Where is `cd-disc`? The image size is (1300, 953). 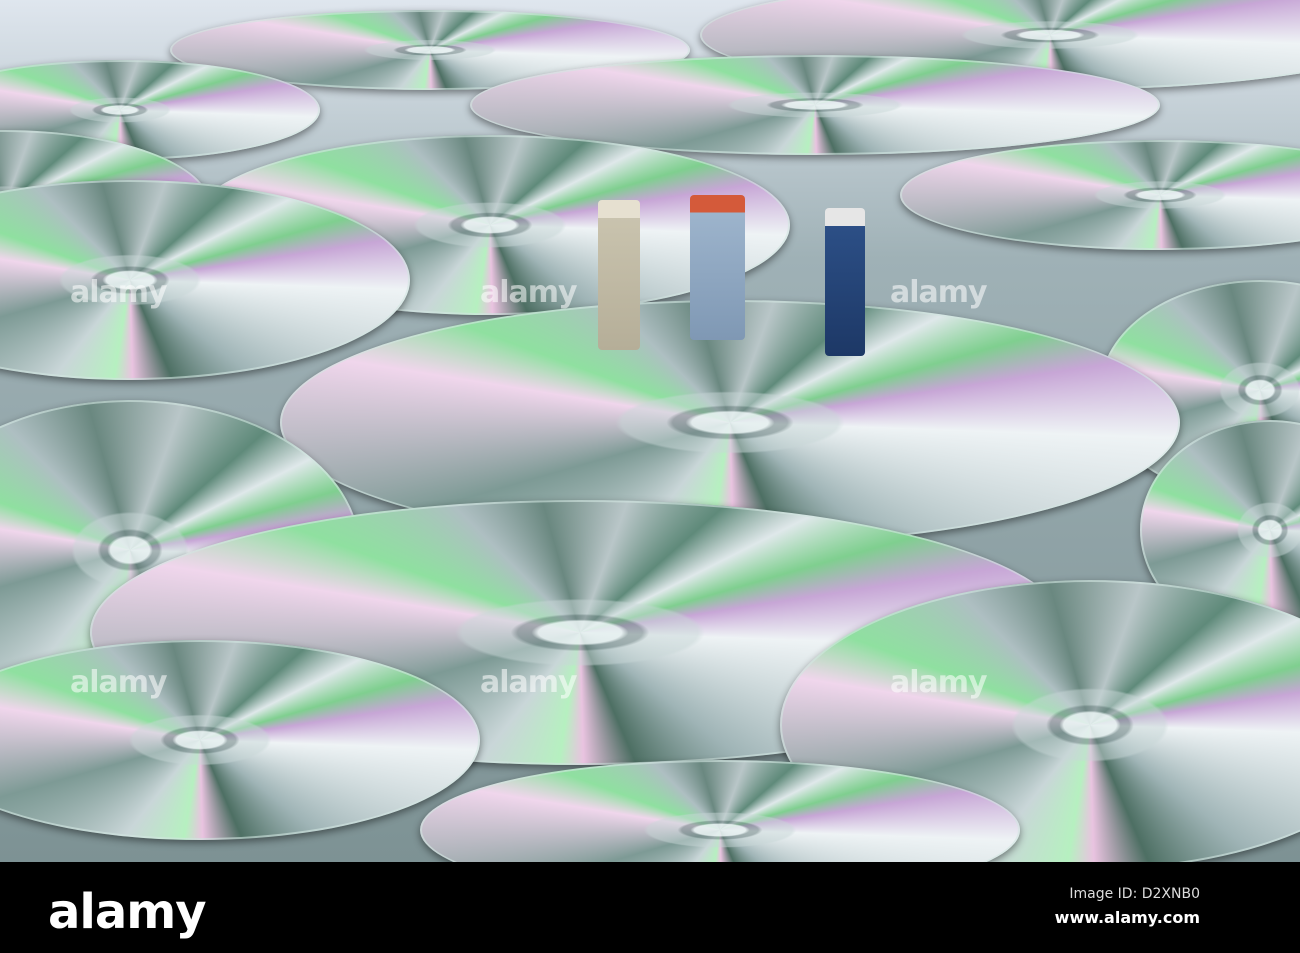 cd-disc is located at coordinates (1100, 195).